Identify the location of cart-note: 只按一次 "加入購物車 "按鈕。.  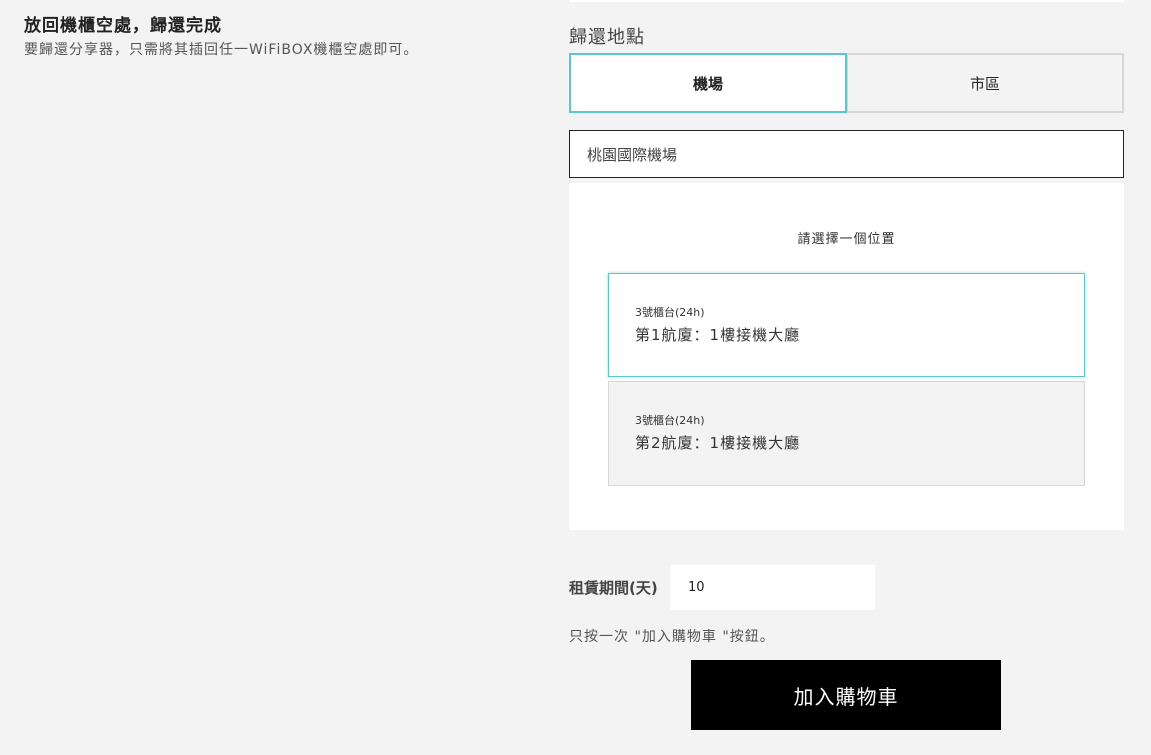
(672, 637).